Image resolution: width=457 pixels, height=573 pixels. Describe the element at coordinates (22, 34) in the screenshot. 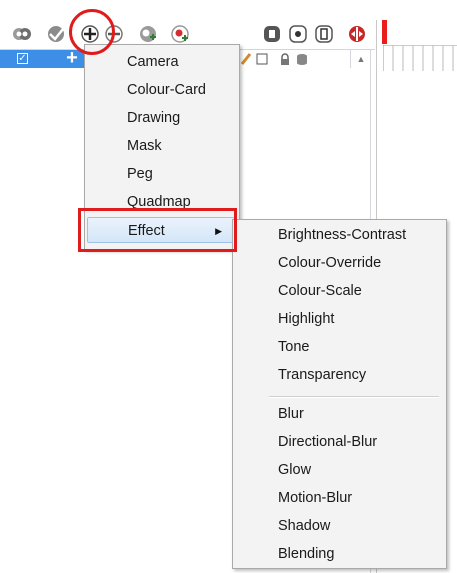

I see `onion-skin-icon` at that location.